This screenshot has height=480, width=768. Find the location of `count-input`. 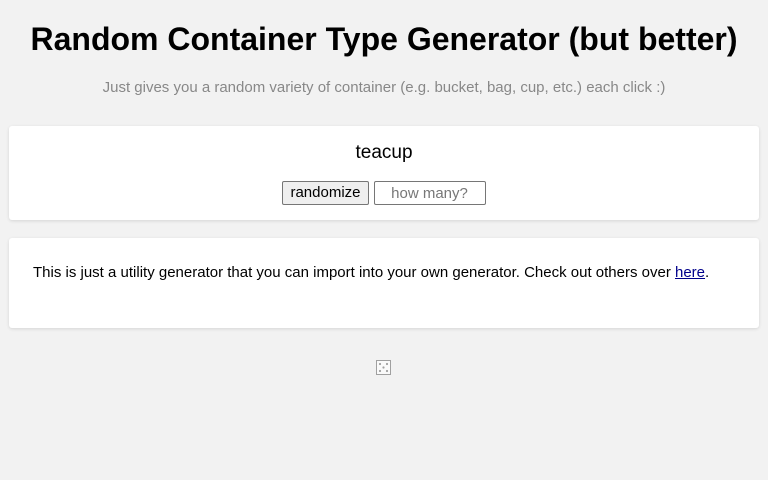

count-input is located at coordinates (429, 193).